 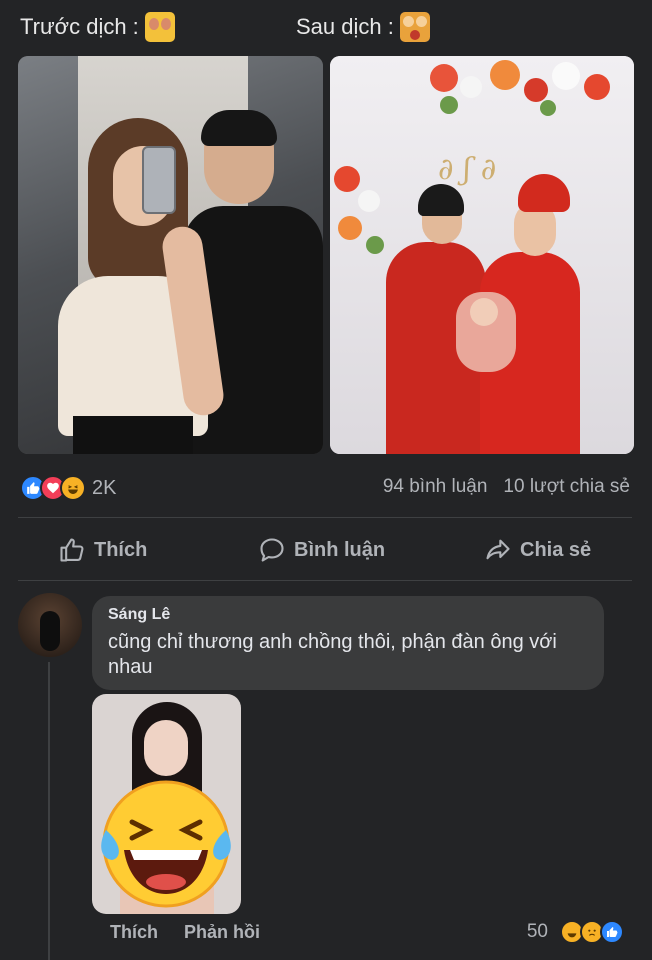 What do you see at coordinates (527, 91) in the screenshot?
I see `flower-decoration` at bounding box center [527, 91].